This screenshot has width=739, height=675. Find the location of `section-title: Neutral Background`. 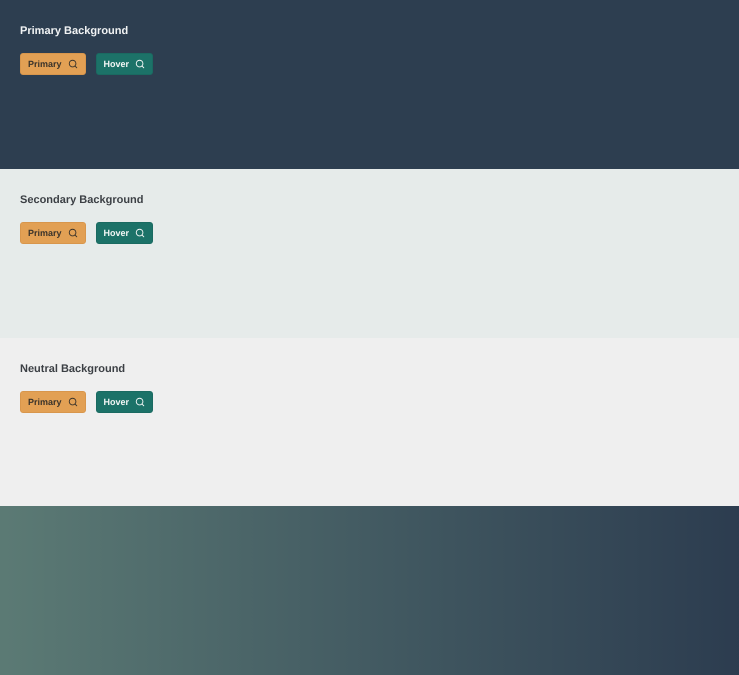

section-title: Neutral Background is located at coordinates (73, 369).